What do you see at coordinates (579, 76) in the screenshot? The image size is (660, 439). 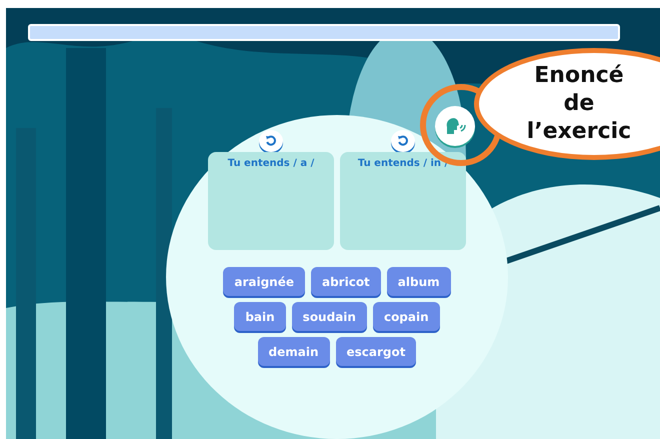 I see `callout-text: Enoncé` at bounding box center [579, 76].